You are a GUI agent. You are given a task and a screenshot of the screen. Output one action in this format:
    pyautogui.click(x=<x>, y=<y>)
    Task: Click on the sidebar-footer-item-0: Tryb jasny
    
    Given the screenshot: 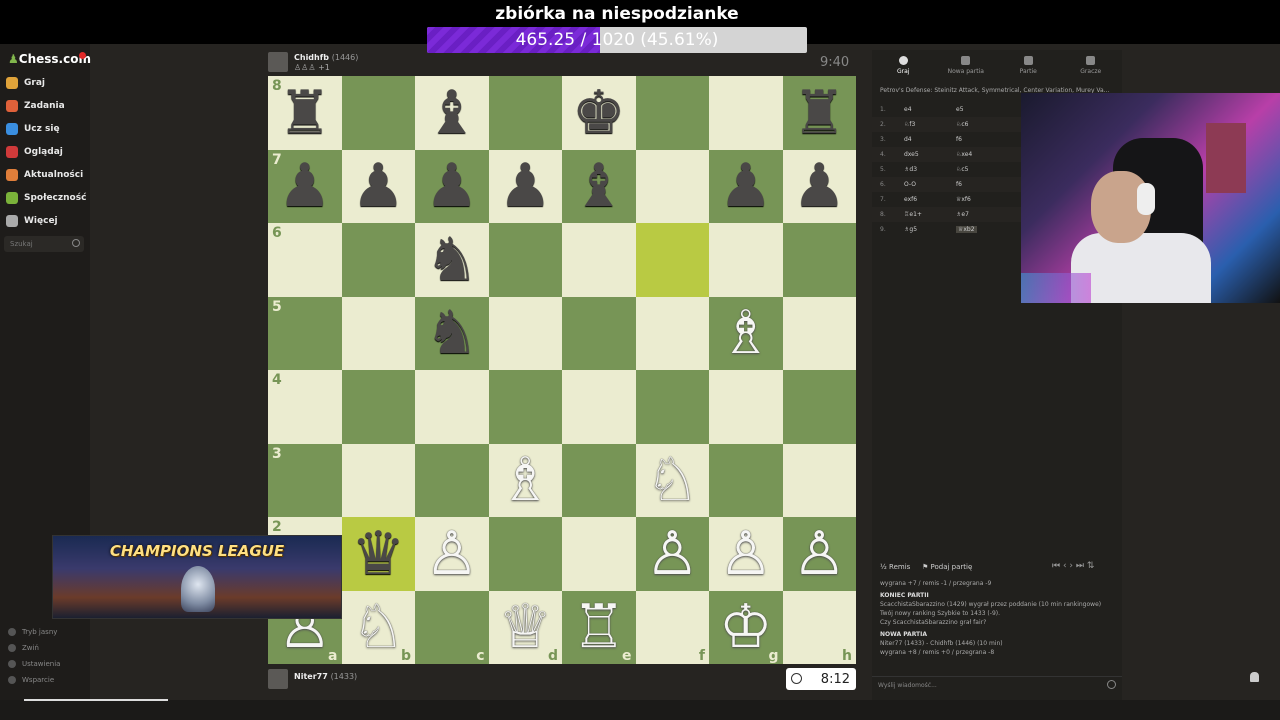 What is the action you would take?
    pyautogui.click(x=32, y=632)
    